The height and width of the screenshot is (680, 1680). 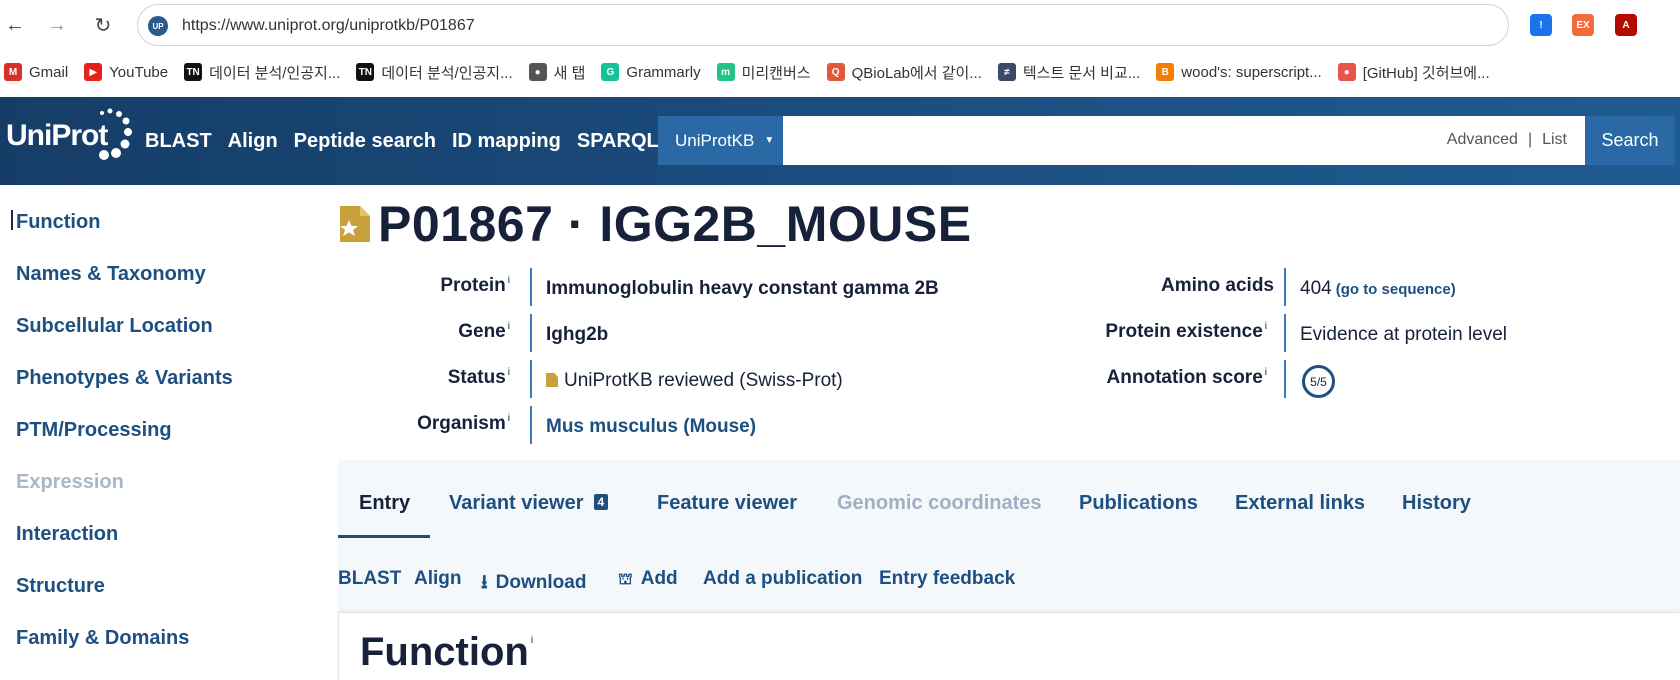 What do you see at coordinates (1184, 140) in the screenshot?
I see `search-input: Advanced | List` at bounding box center [1184, 140].